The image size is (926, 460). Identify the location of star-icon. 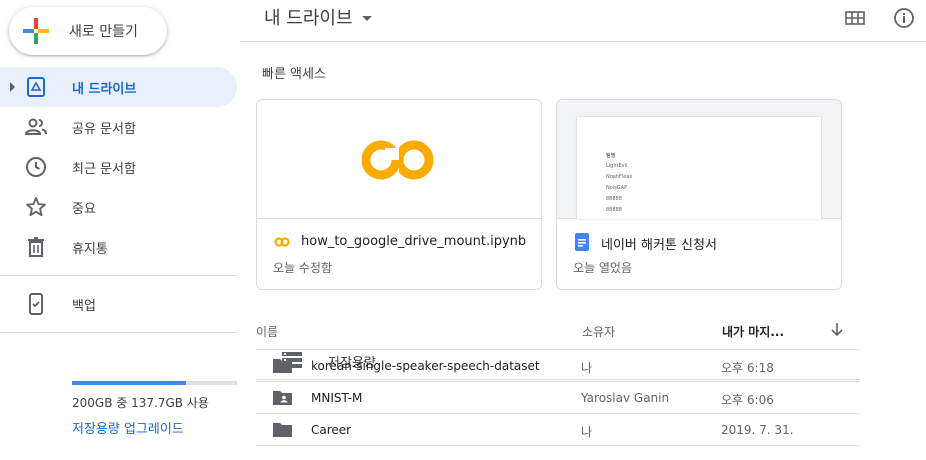
(36, 207).